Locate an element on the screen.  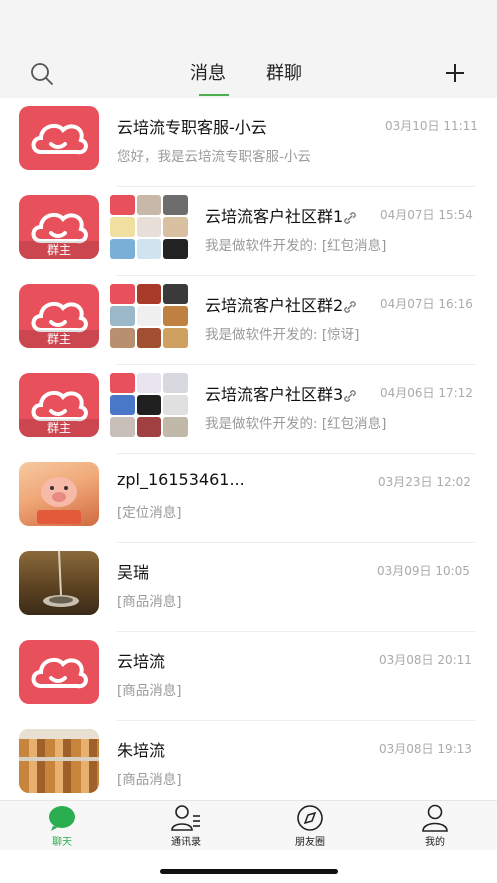
conversation-name: 云培流客户社区群2 is located at coordinates (281, 304).